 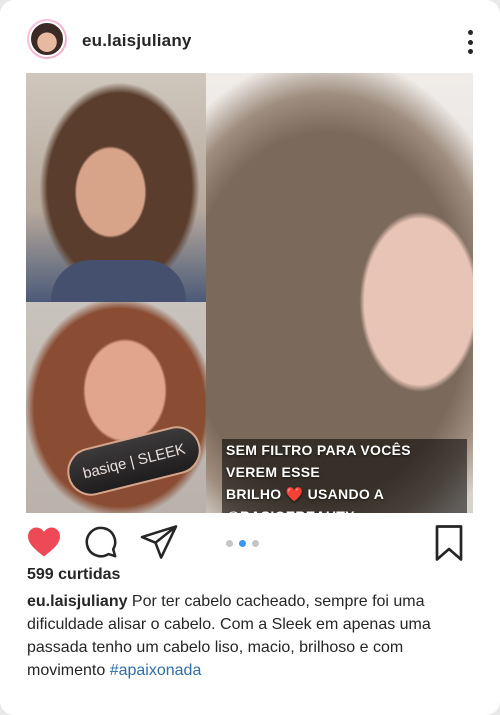 I want to click on heart-icon, so click(x=44, y=542).